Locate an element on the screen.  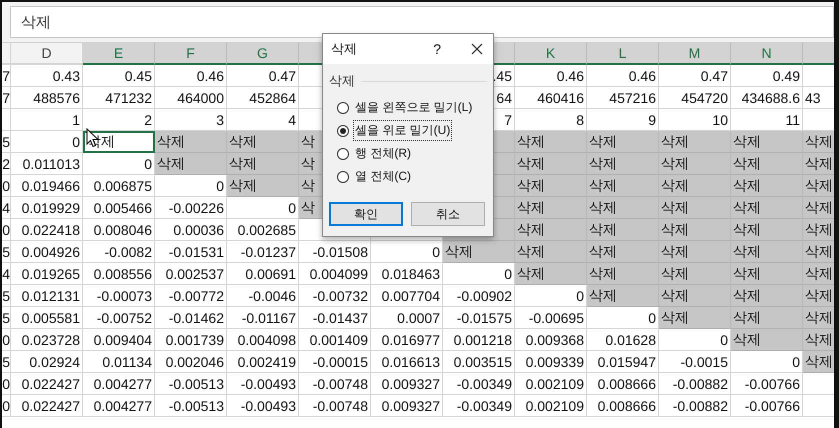
column-header: K is located at coordinates (551, 54).